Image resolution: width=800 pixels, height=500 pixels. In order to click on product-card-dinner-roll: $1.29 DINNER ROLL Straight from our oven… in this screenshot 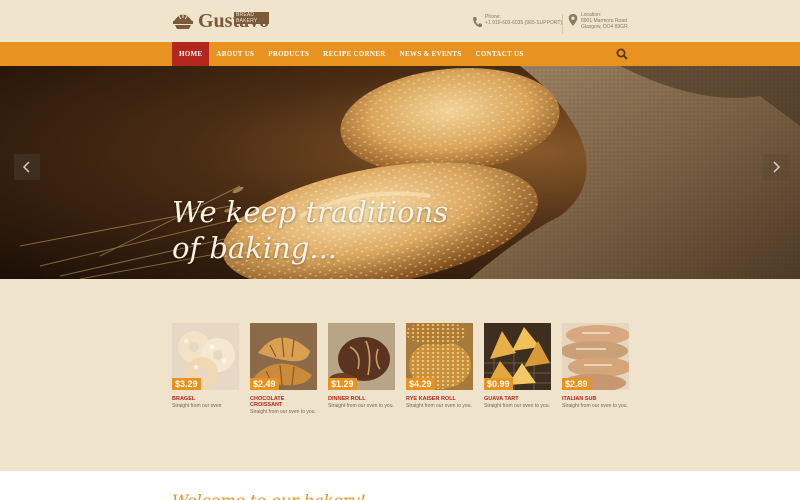, I will do `click(361, 369)`.